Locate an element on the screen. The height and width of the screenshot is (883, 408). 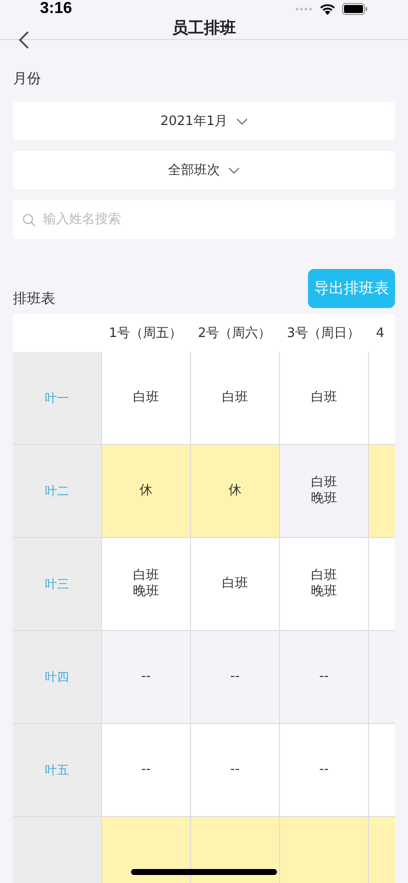
employee-name: 叶一 is located at coordinates (57, 398).